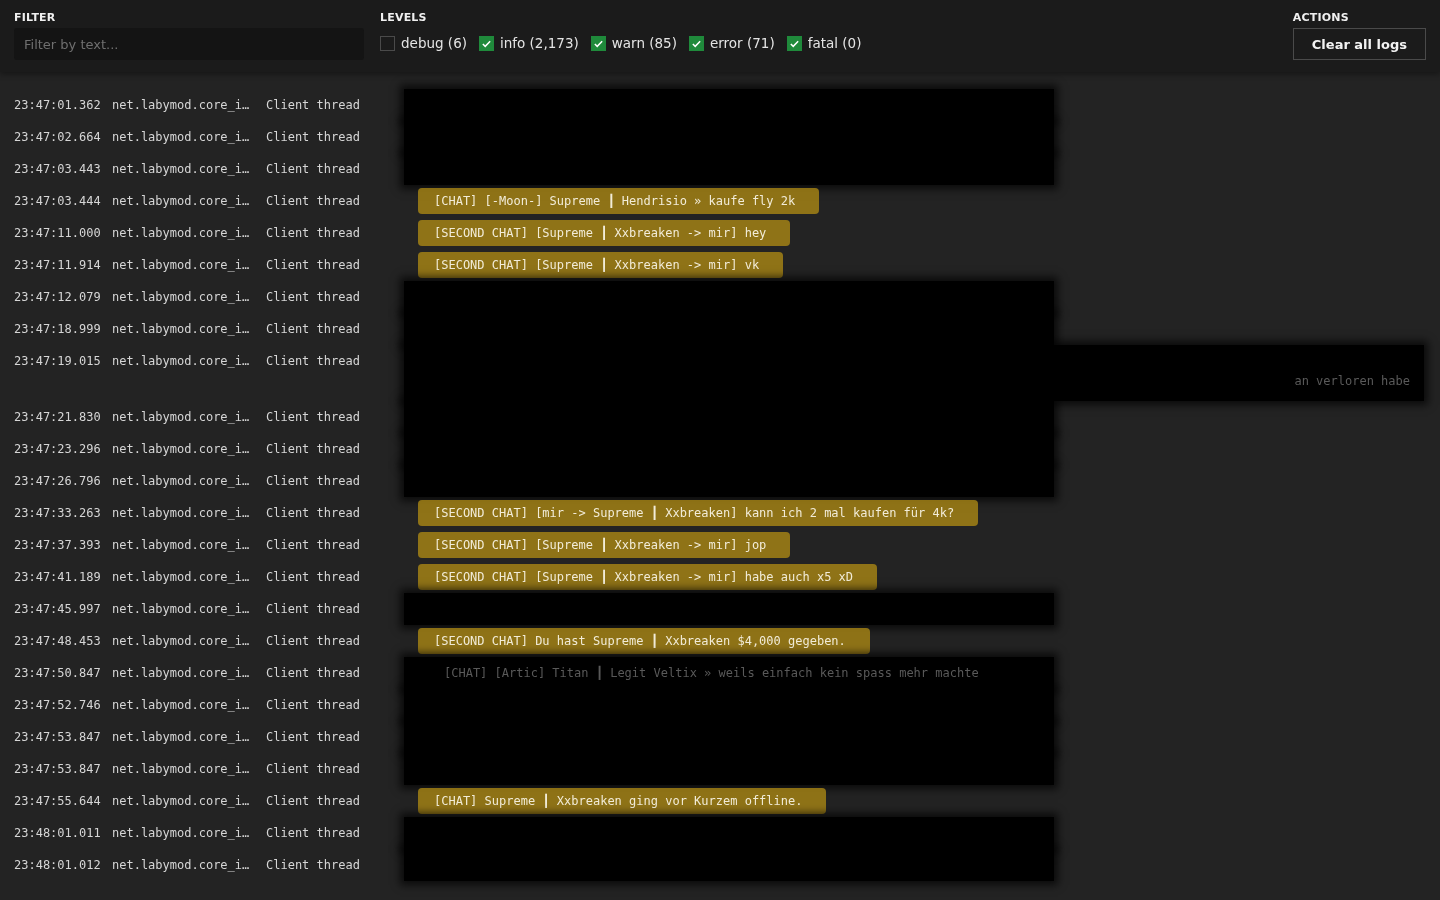 Image resolution: width=1440 pixels, height=900 pixels. What do you see at coordinates (1352, 381) in the screenshot?
I see `log-message: an verloren habe` at bounding box center [1352, 381].